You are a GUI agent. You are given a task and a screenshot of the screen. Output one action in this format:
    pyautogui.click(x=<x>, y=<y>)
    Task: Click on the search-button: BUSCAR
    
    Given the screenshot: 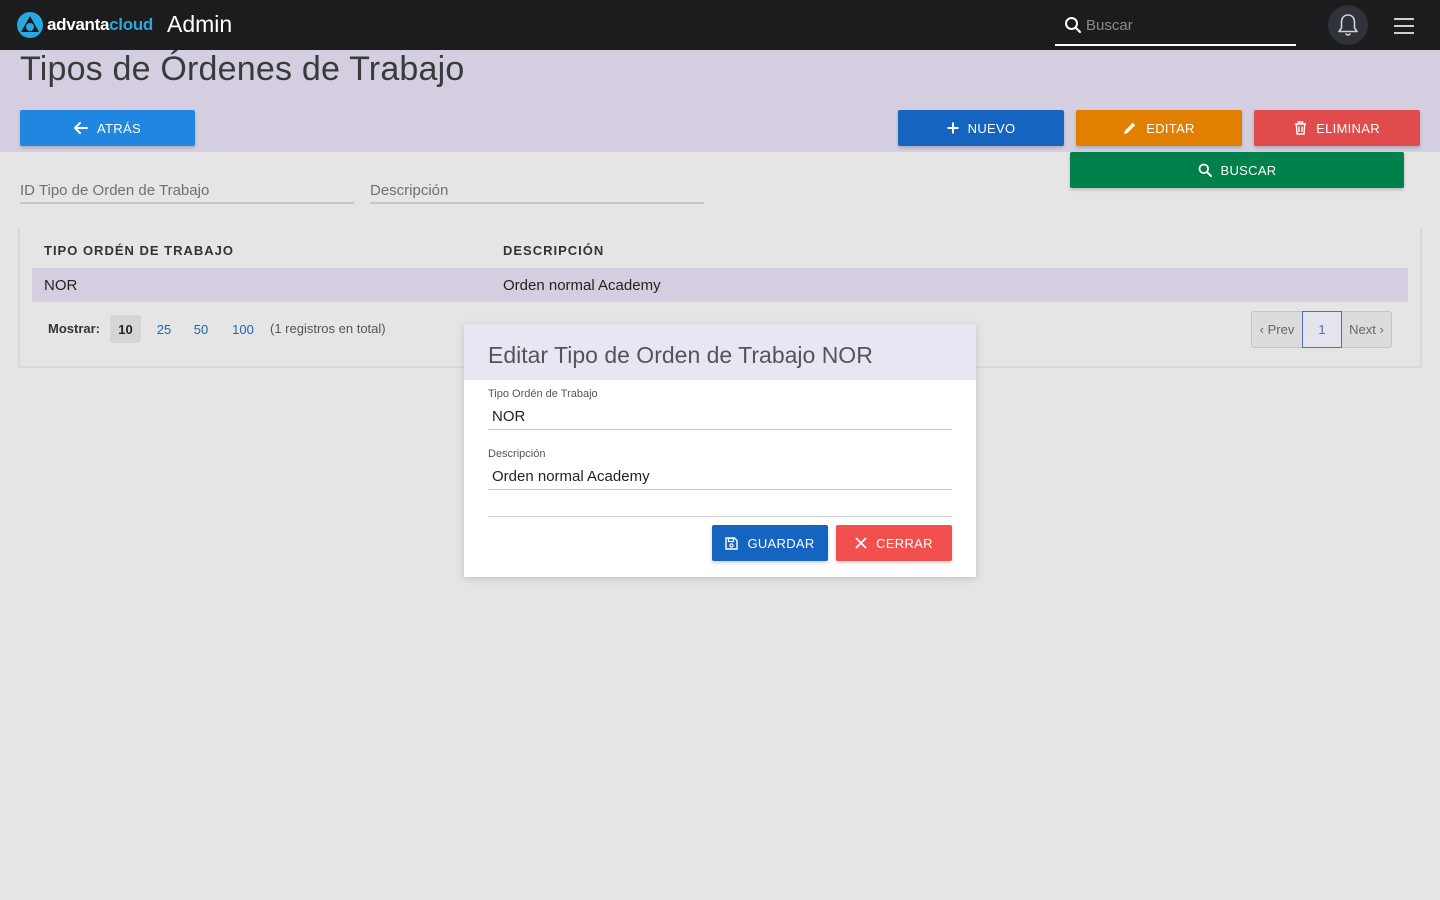 What is the action you would take?
    pyautogui.click(x=1237, y=170)
    